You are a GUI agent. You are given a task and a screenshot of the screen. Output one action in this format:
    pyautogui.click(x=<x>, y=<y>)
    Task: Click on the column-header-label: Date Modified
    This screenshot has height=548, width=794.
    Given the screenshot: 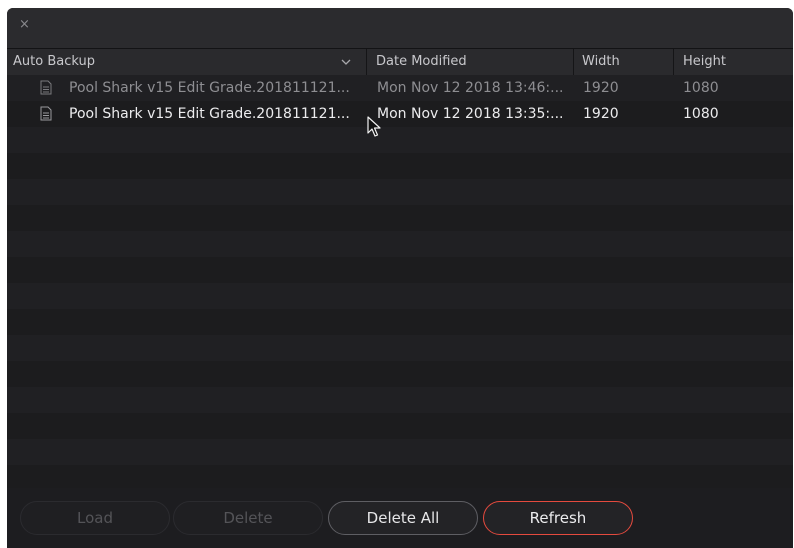 What is the action you would take?
    pyautogui.click(x=421, y=61)
    